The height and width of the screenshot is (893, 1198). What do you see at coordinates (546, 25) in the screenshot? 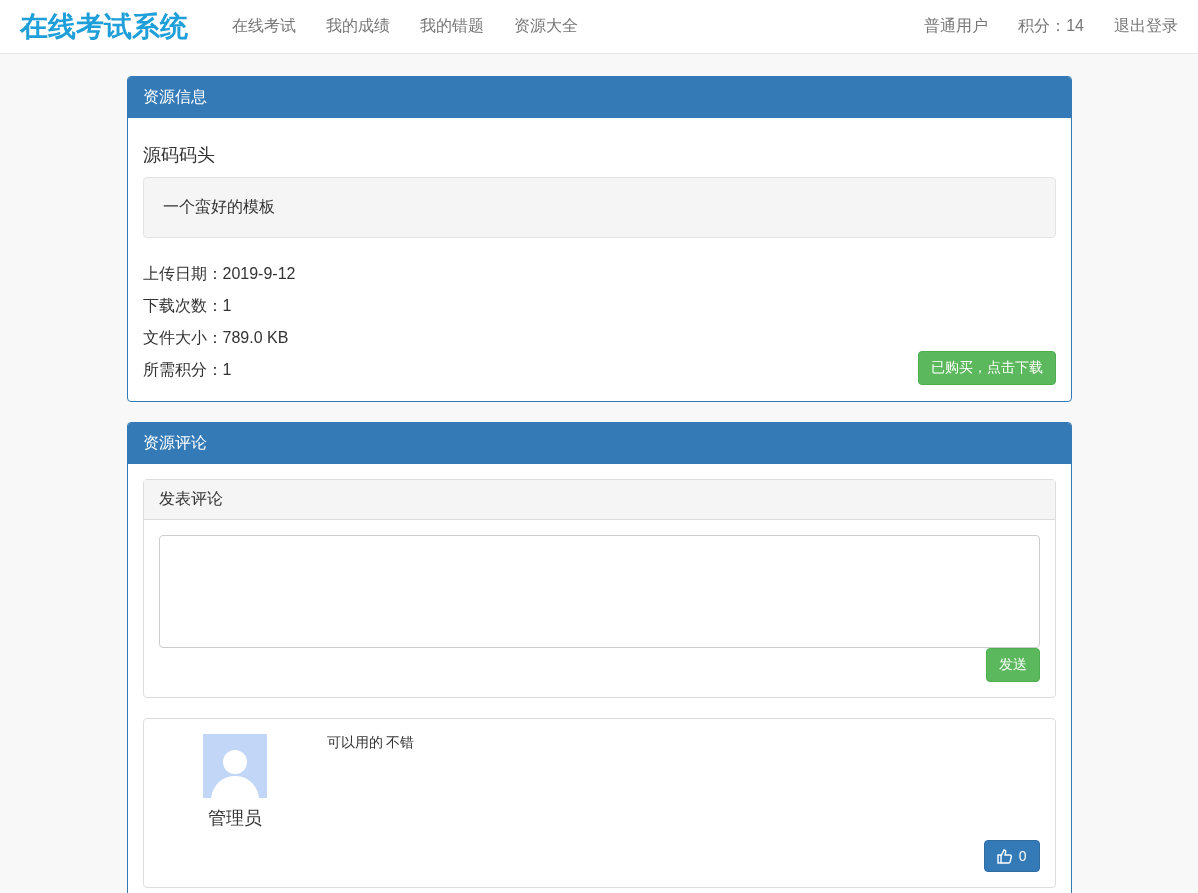
I see `nav-link: 资源大全` at bounding box center [546, 25].